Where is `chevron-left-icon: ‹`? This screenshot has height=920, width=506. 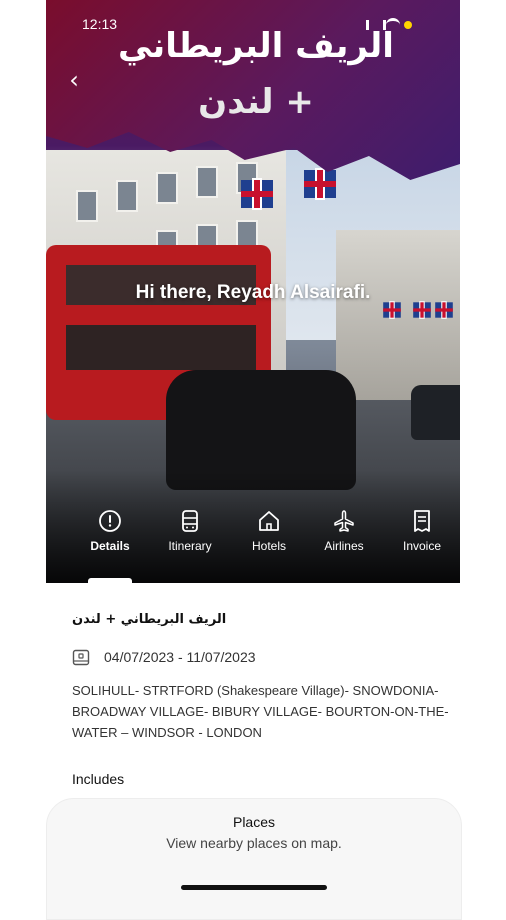
chevron-left-icon: ‹ is located at coordinates (74, 80).